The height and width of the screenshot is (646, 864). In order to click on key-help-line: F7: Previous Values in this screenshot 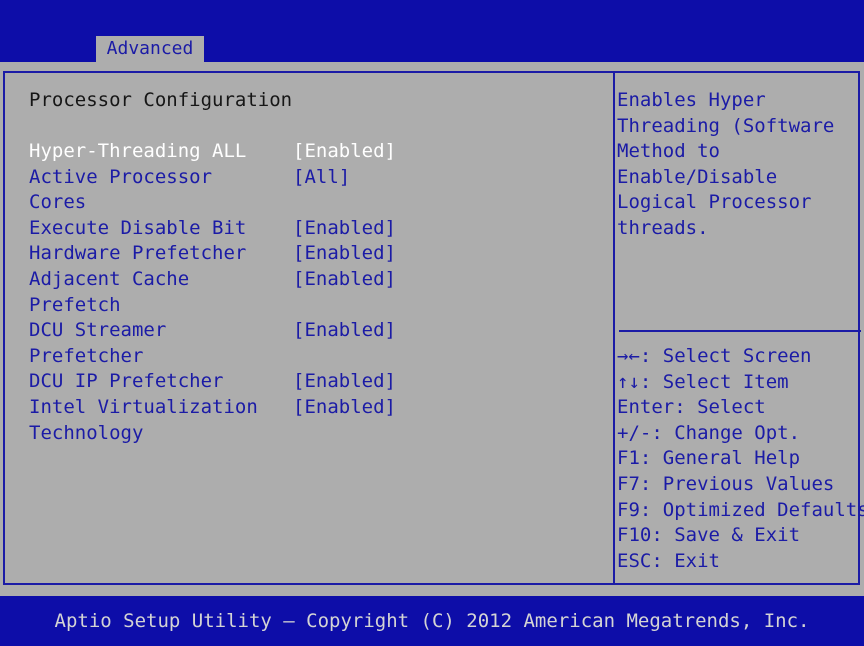, I will do `click(726, 483)`.